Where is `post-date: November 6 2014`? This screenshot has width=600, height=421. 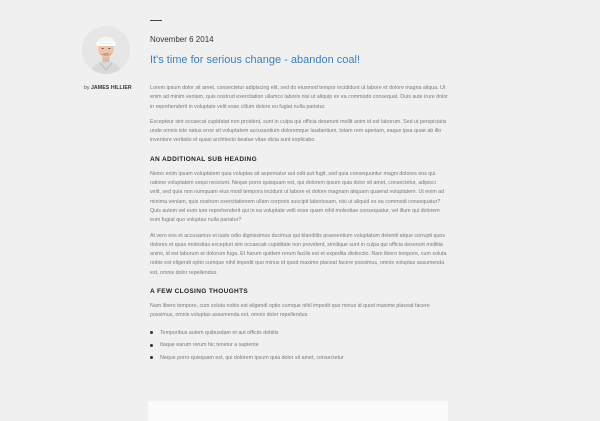 post-date: November 6 2014 is located at coordinates (182, 39).